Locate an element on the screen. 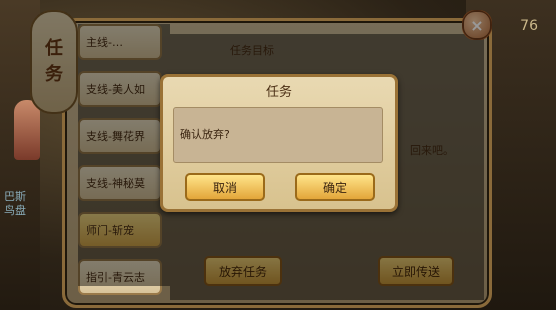  dialog-message: 确认放弃? is located at coordinates (205, 134).